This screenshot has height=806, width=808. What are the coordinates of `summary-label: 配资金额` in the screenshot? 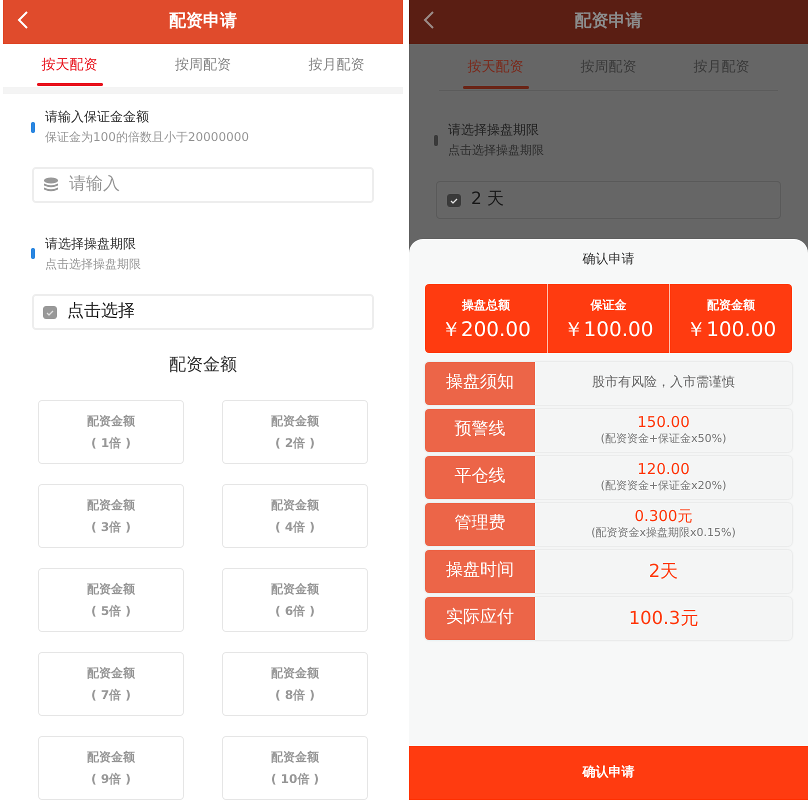 It's located at (731, 305).